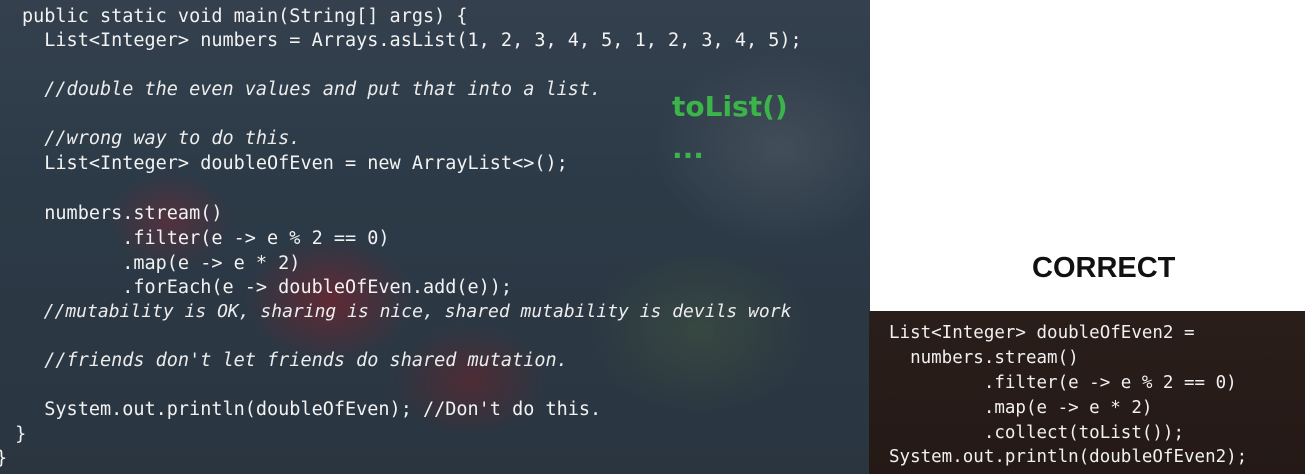  Describe the element at coordinates (1068, 457) in the screenshot. I see `code-line: System.out.println(doubleOfEven2);` at that location.